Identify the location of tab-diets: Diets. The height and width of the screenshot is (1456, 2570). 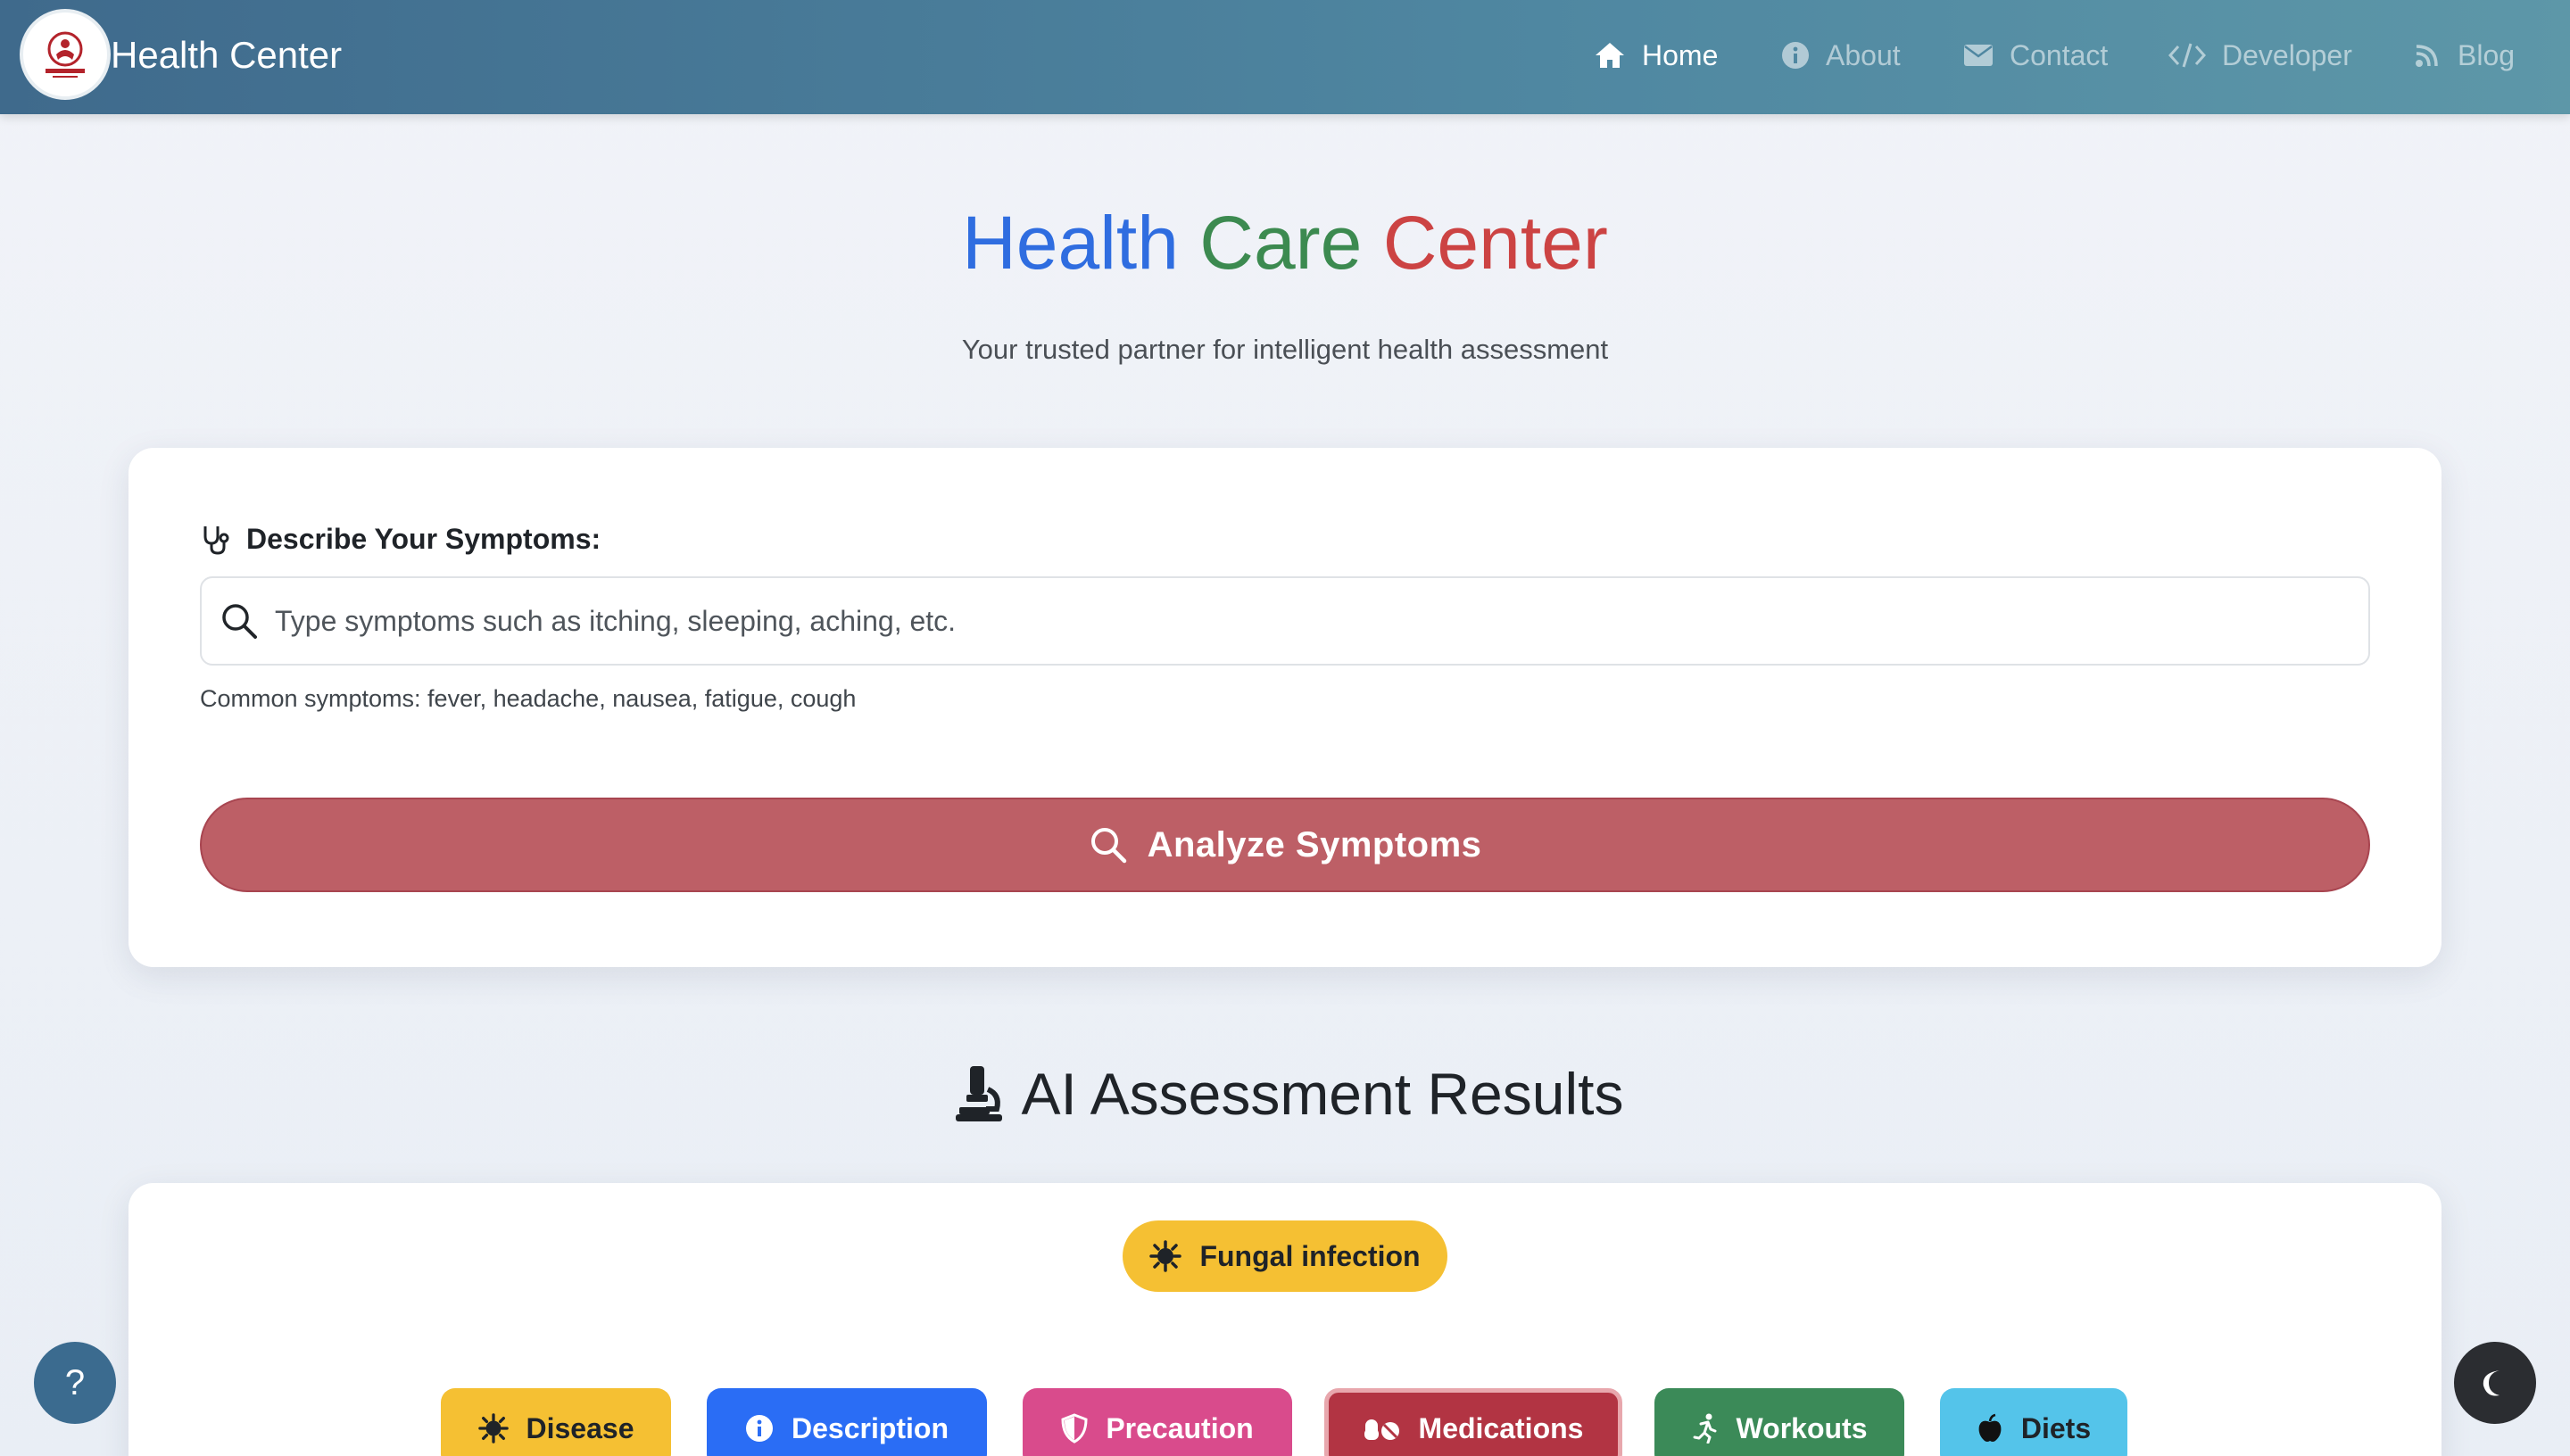
(2033, 1422).